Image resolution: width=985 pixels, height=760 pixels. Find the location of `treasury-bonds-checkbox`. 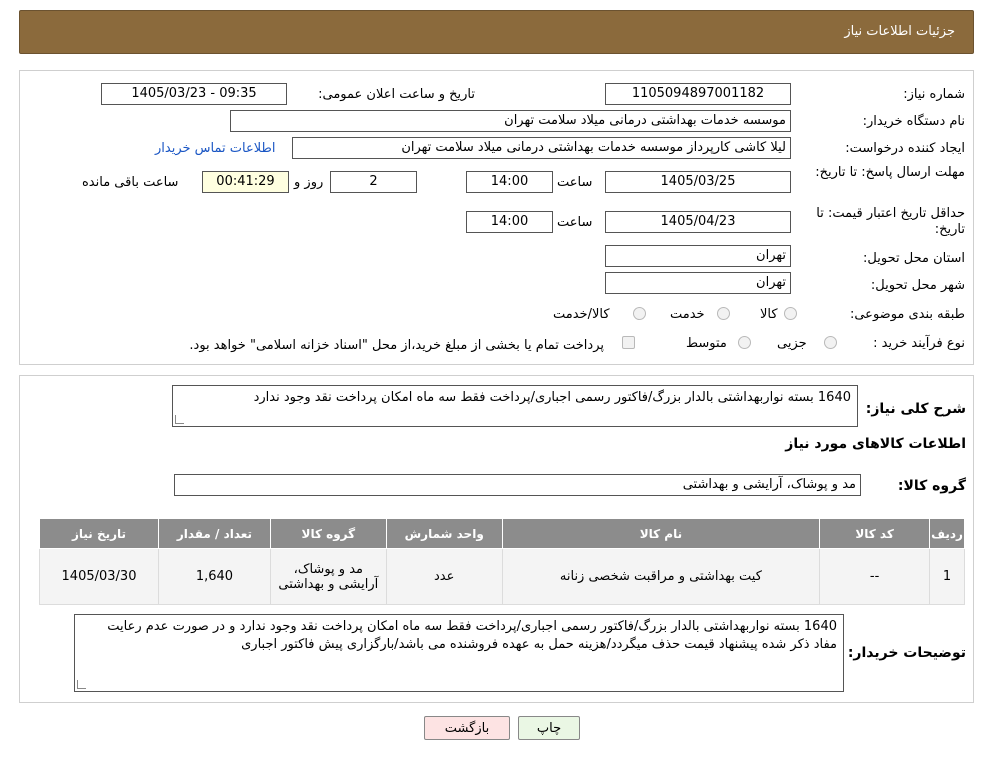

treasury-bonds-checkbox is located at coordinates (628, 342).